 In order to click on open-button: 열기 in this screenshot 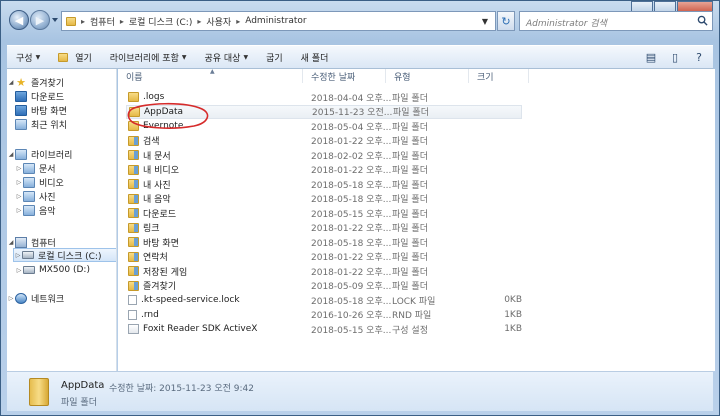, I will do `click(75, 57)`.